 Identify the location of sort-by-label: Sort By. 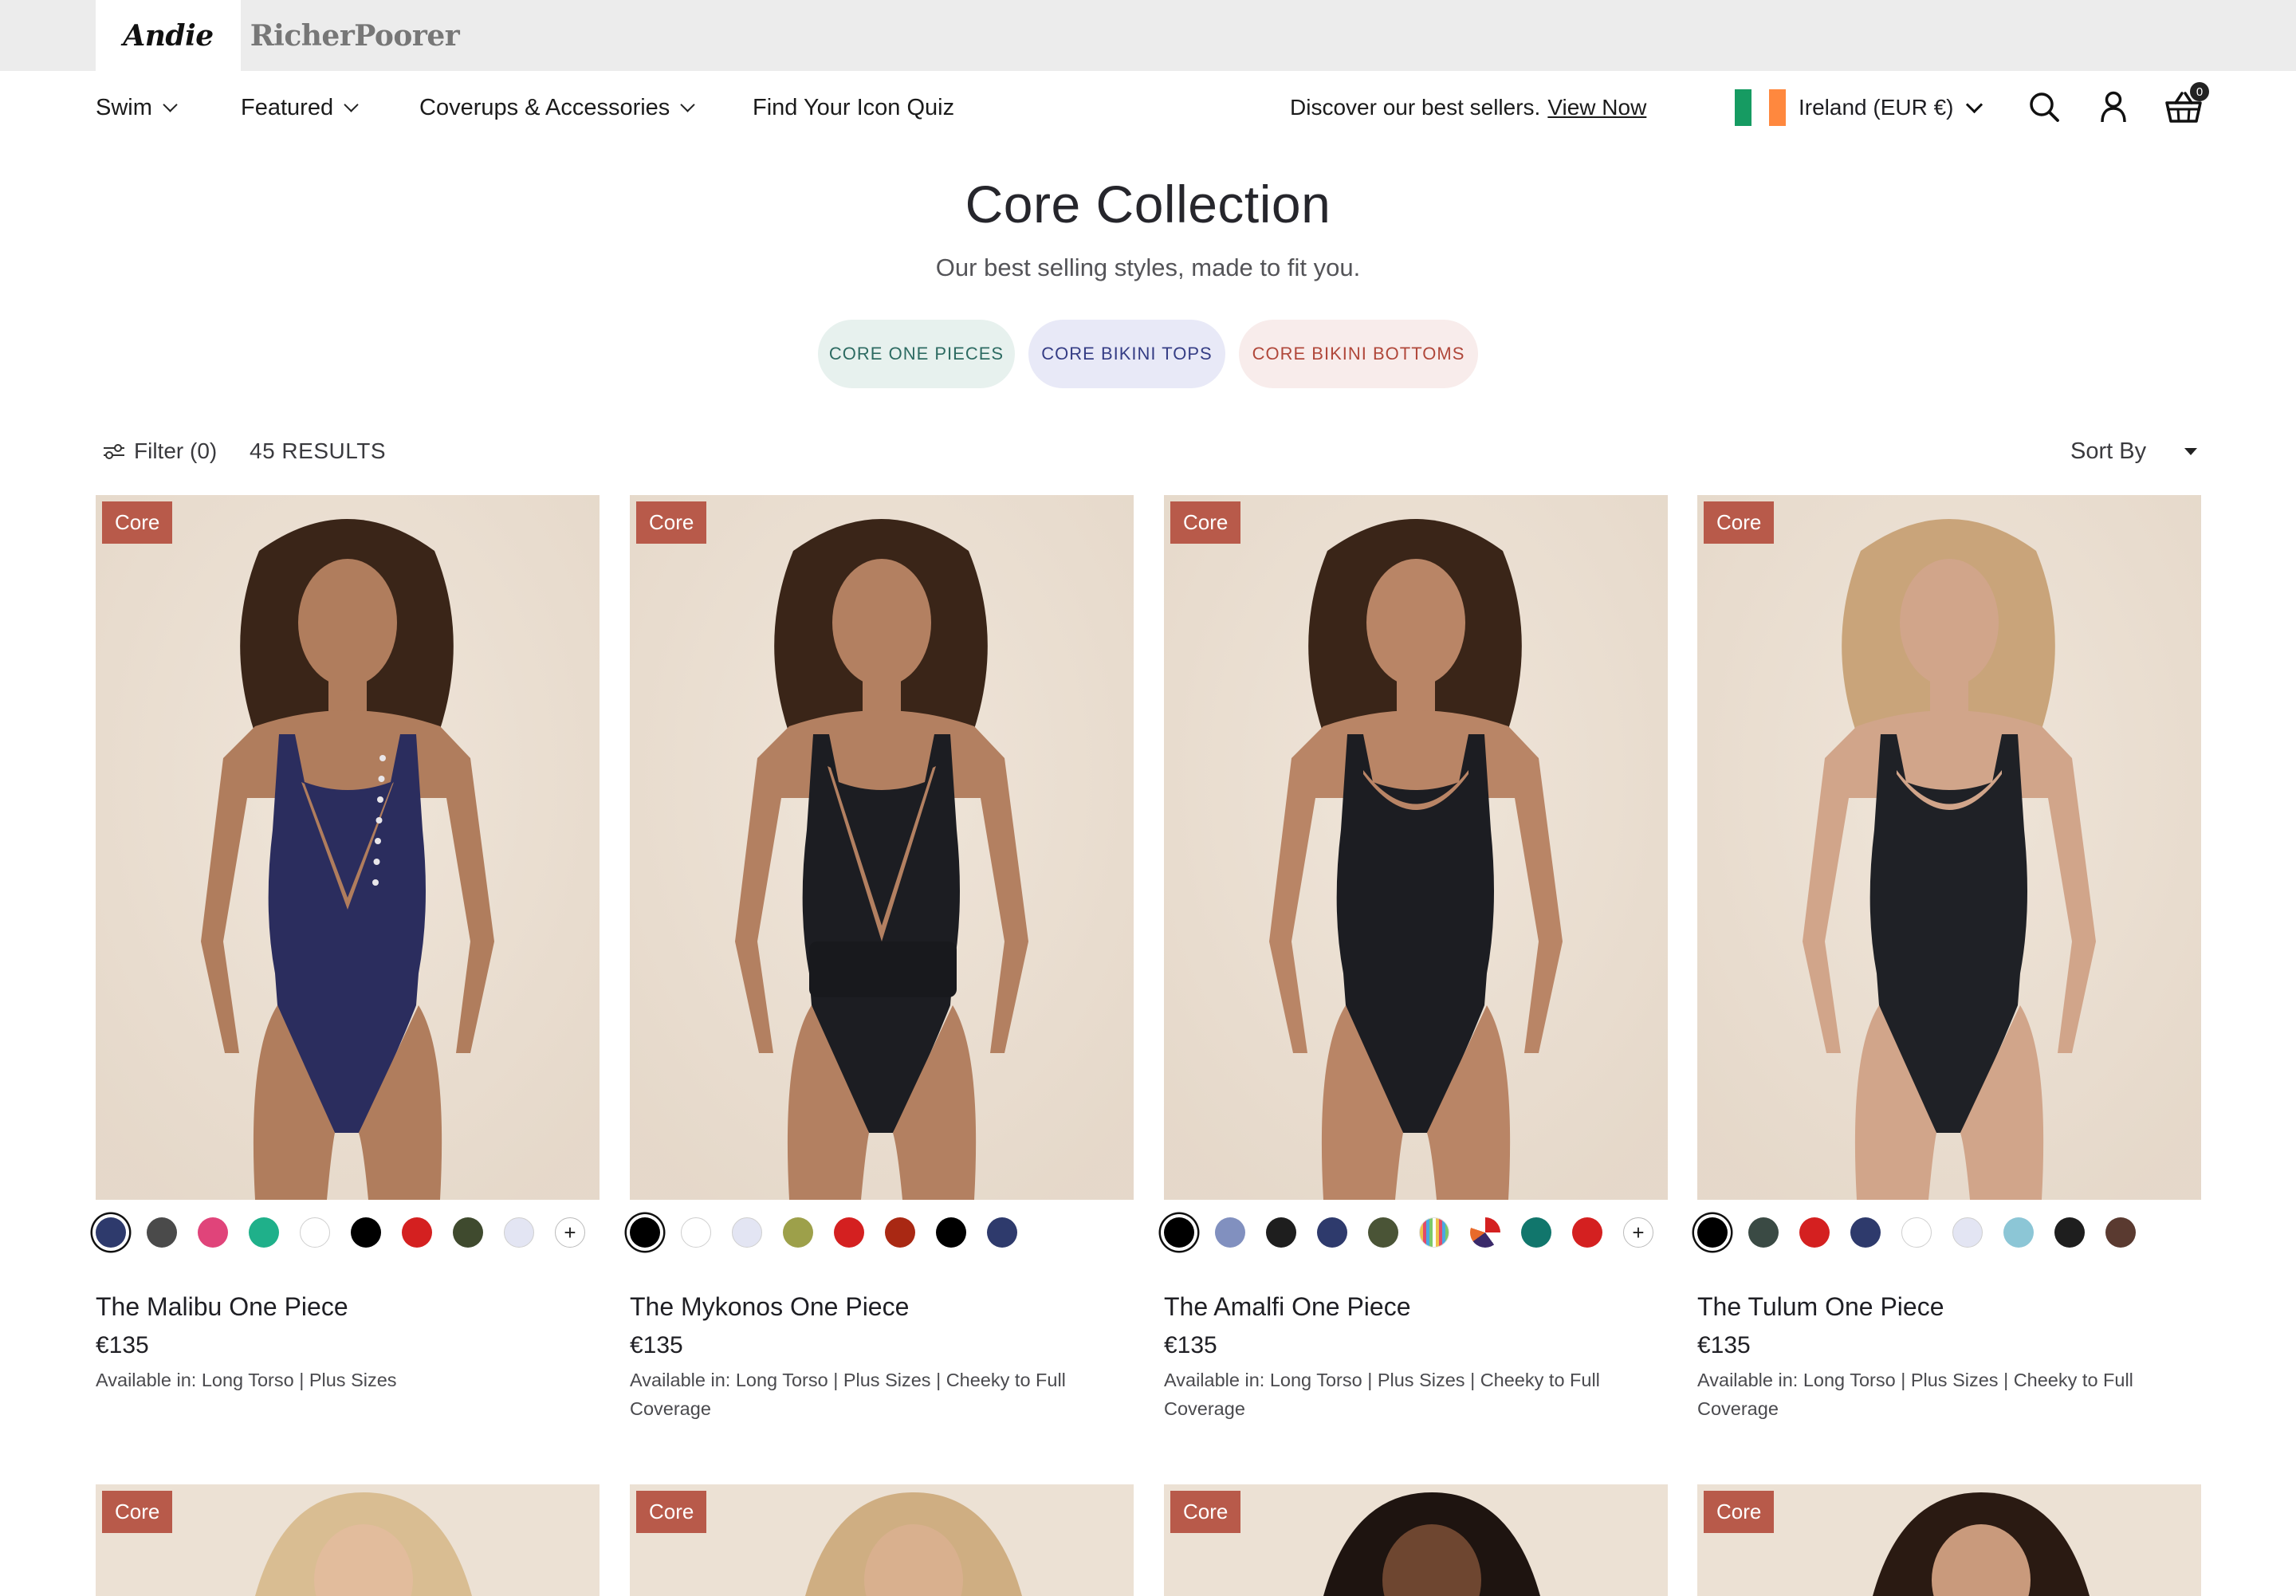
(2108, 451).